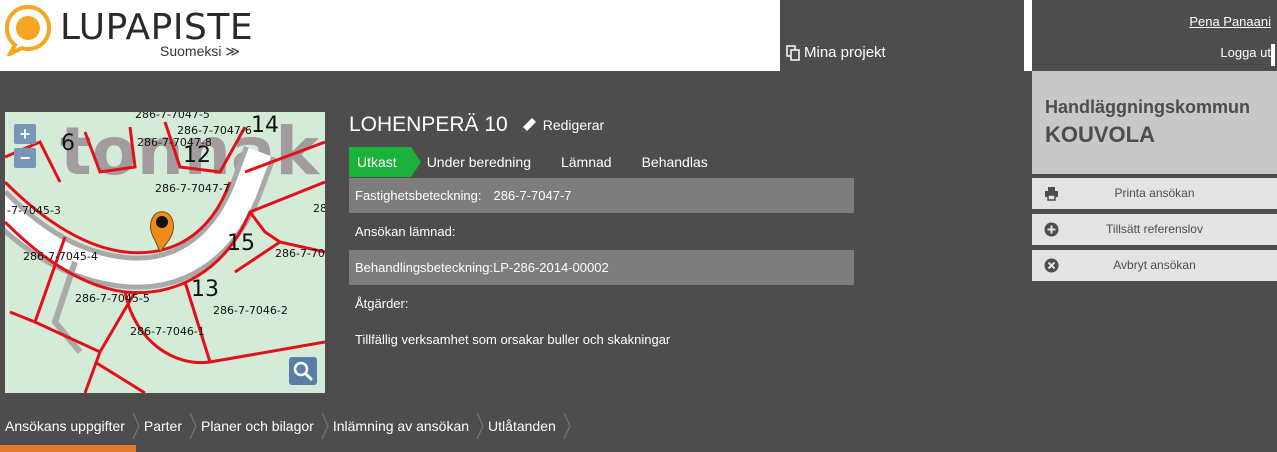 This screenshot has height=452, width=1277. What do you see at coordinates (300, 253) in the screenshot?
I see `svg-text: 286-7-704` at bounding box center [300, 253].